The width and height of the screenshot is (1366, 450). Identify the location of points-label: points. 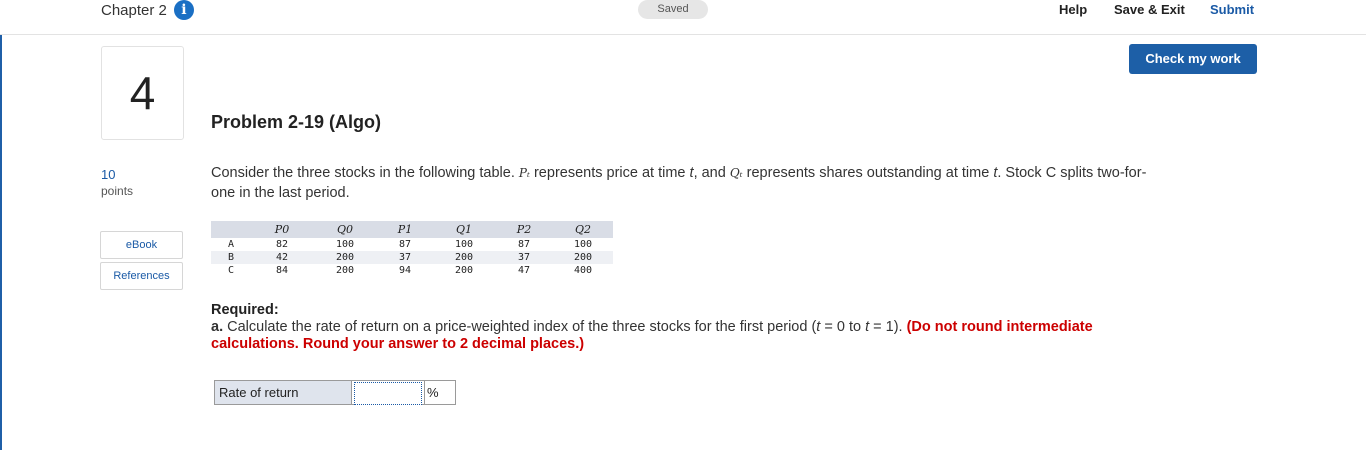
(117, 191).